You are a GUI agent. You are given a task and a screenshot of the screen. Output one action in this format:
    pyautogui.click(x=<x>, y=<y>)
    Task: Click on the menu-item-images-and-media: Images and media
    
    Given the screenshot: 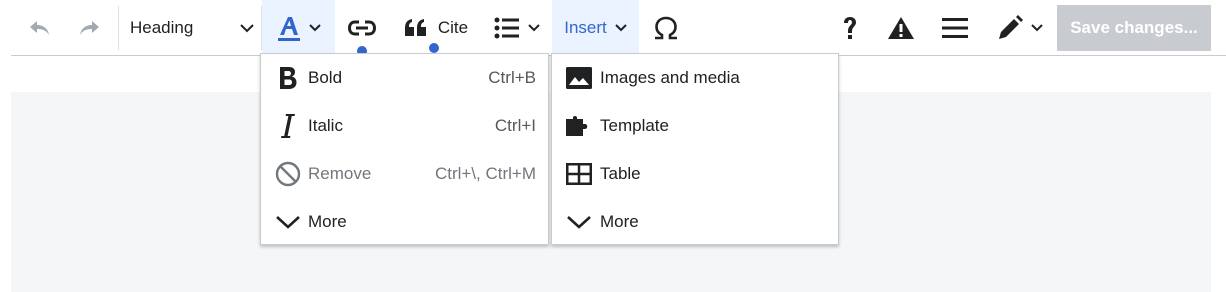 What is the action you would take?
    pyautogui.click(x=695, y=78)
    